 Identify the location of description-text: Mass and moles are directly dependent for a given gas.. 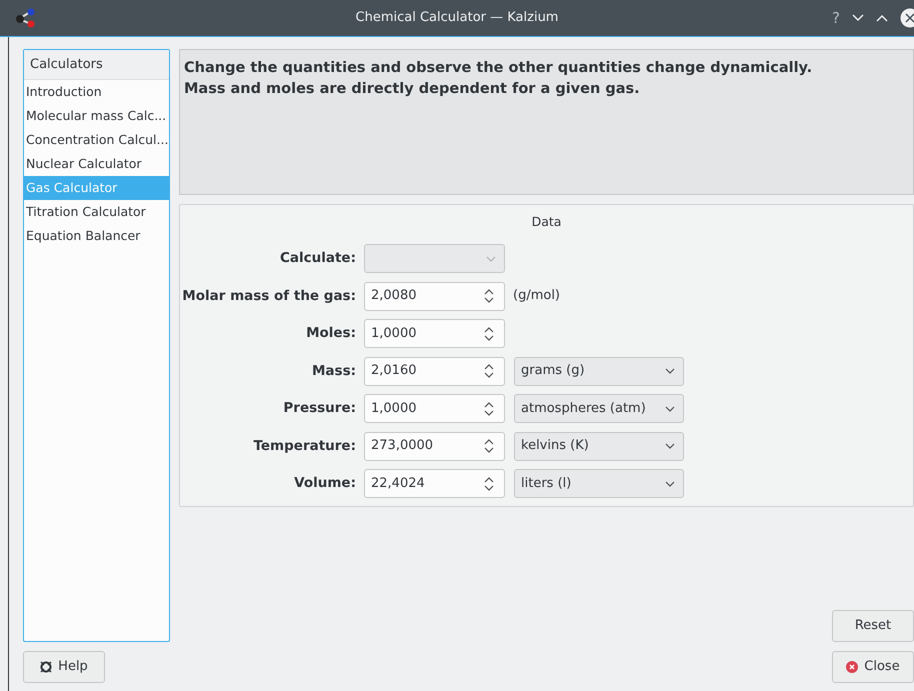
(412, 89).